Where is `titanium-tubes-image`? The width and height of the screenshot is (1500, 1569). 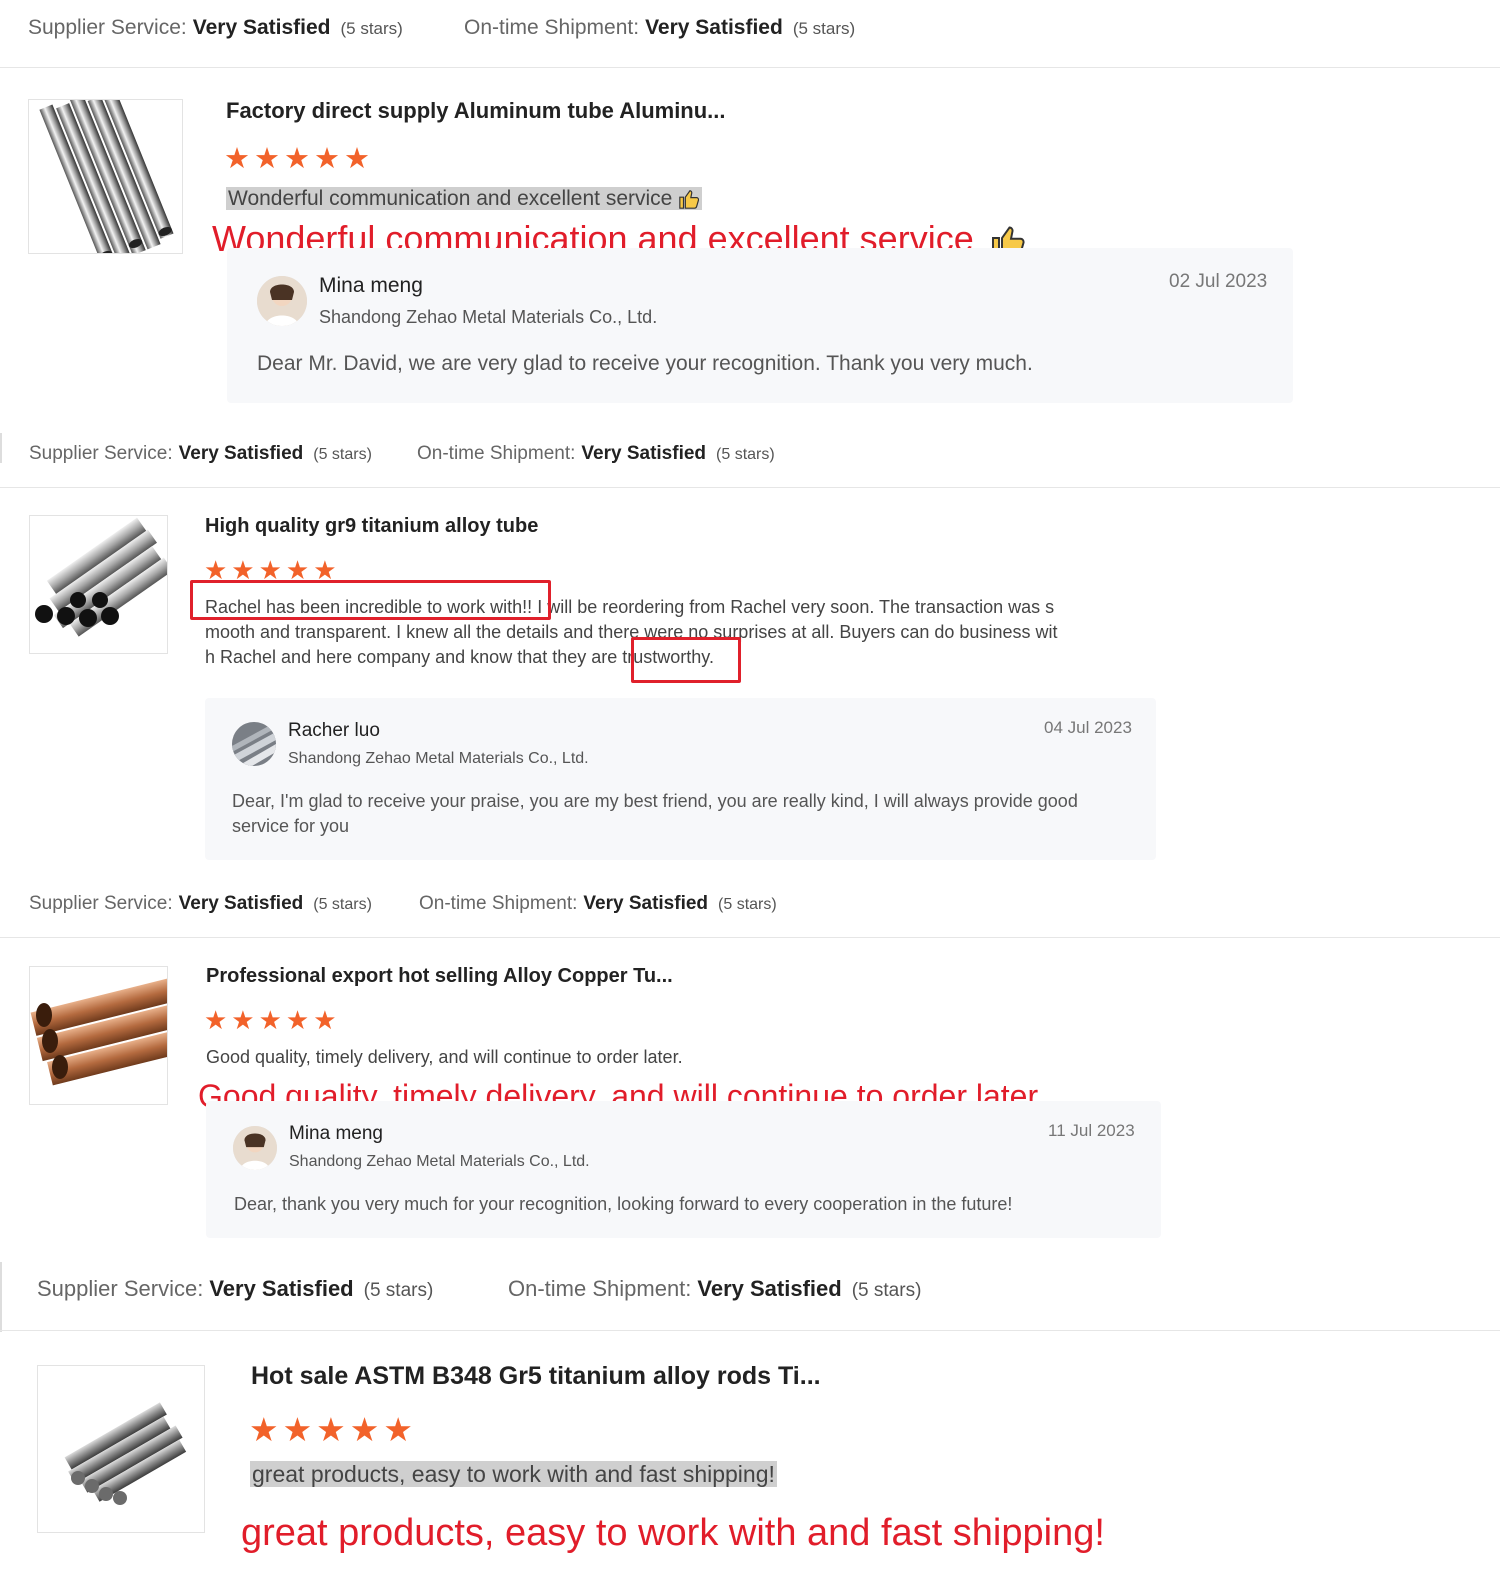
titanium-tubes-image is located at coordinates (101, 577).